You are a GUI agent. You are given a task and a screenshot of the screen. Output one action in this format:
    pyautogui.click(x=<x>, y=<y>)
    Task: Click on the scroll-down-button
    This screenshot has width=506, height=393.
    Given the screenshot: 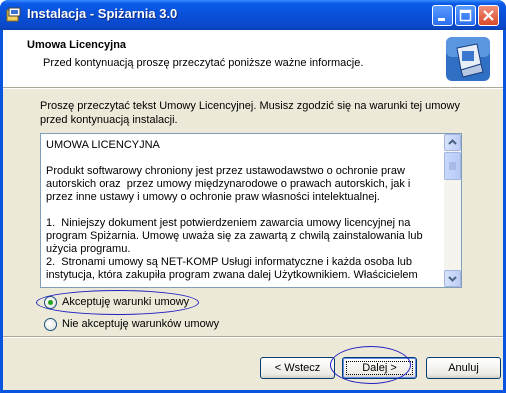 What is the action you would take?
    pyautogui.click(x=452, y=278)
    